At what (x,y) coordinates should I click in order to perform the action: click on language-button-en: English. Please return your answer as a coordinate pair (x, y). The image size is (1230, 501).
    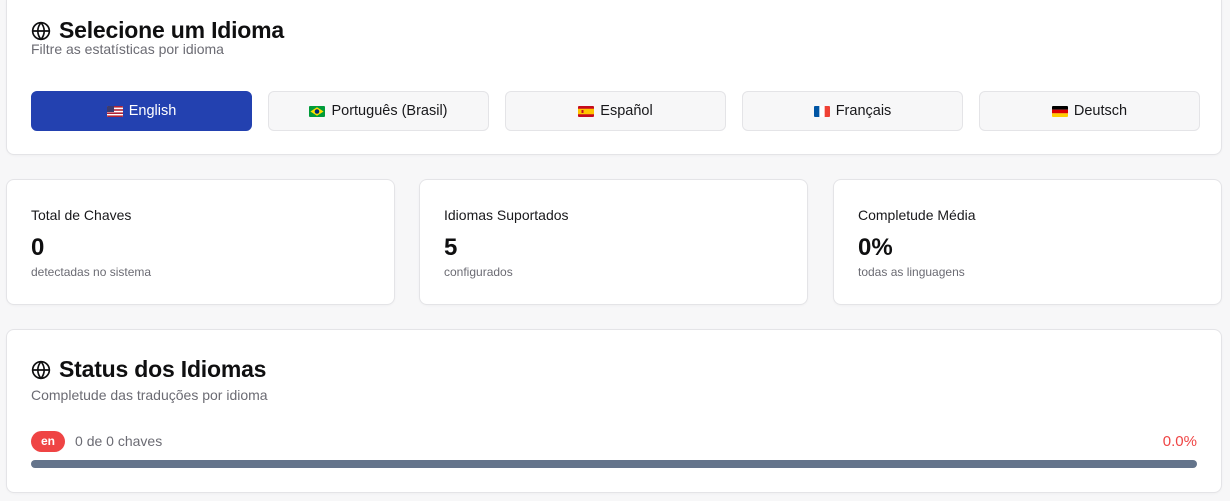
    Looking at the image, I should click on (141, 111).